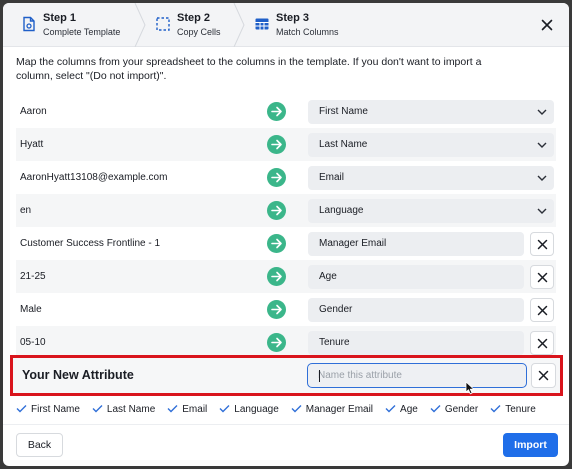  I want to click on step-3-subtitle: Match Columns, so click(307, 32).